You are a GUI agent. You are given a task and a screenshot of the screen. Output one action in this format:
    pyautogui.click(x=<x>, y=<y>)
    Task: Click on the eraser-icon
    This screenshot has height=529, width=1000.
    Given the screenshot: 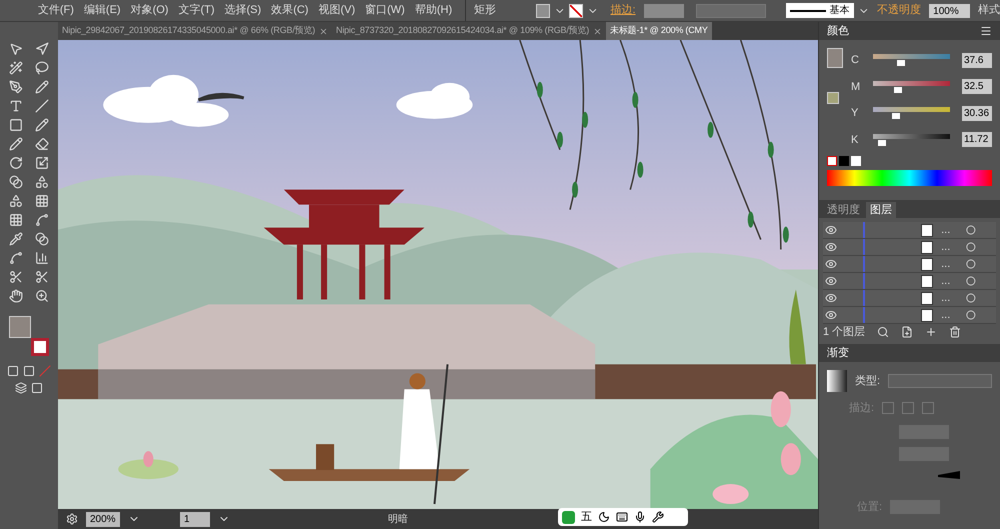 What is the action you would take?
    pyautogui.click(x=42, y=144)
    